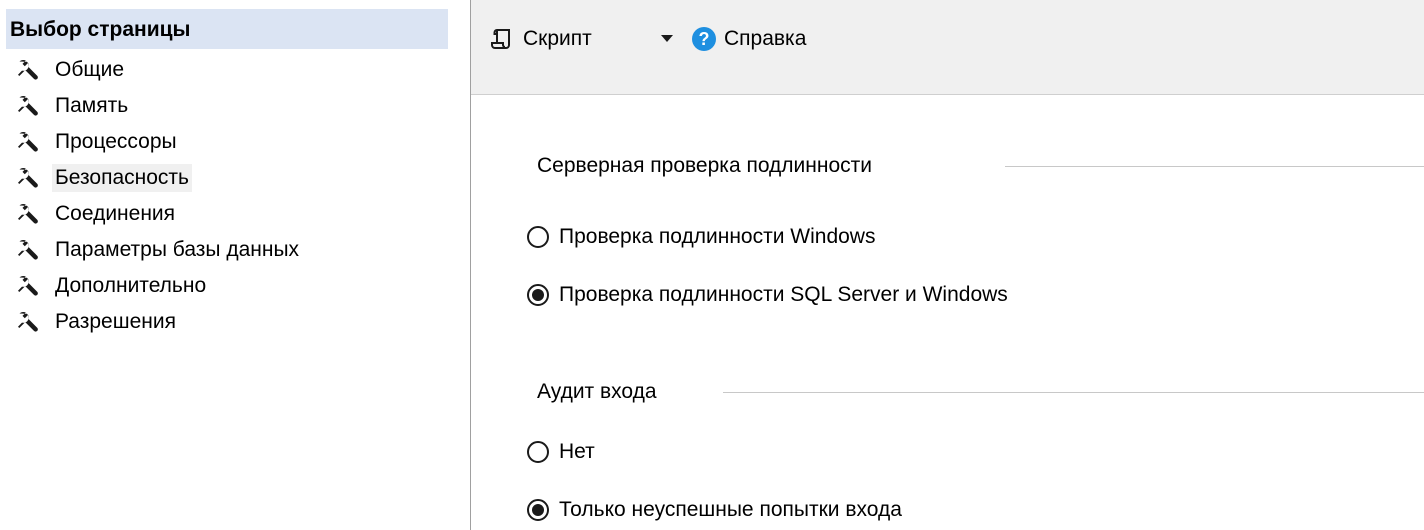 The height and width of the screenshot is (530, 1424). I want to click on sidebar-item-connections: Соединения, so click(159, 214).